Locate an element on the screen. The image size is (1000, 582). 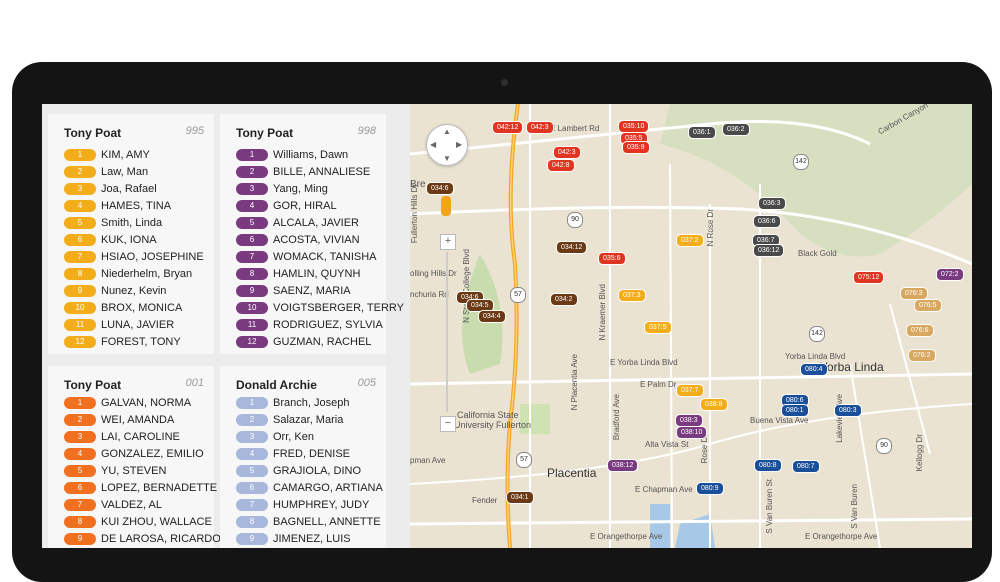
precinct-marker: 036:3 is located at coordinates (772, 203).